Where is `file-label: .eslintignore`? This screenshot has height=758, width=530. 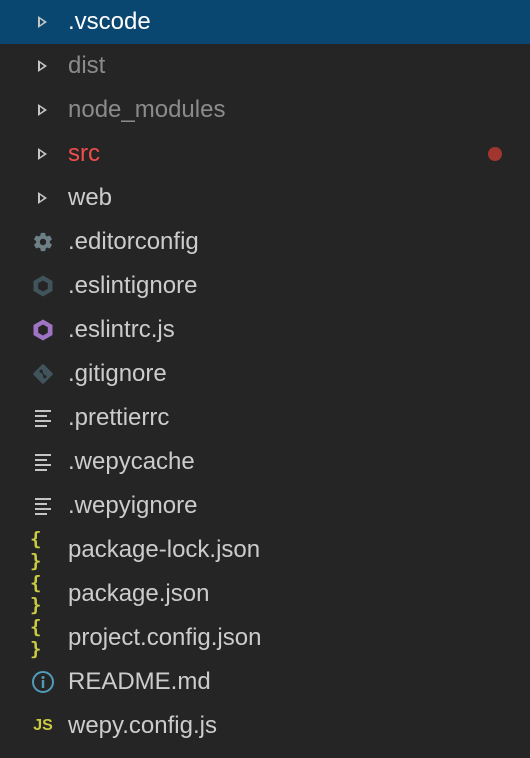 file-label: .eslintignore is located at coordinates (133, 285).